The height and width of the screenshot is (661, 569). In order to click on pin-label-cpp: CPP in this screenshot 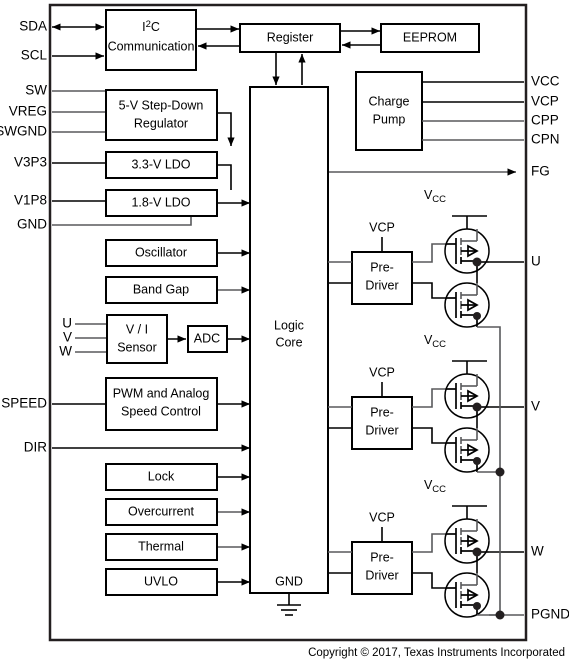, I will do `click(545, 120)`.